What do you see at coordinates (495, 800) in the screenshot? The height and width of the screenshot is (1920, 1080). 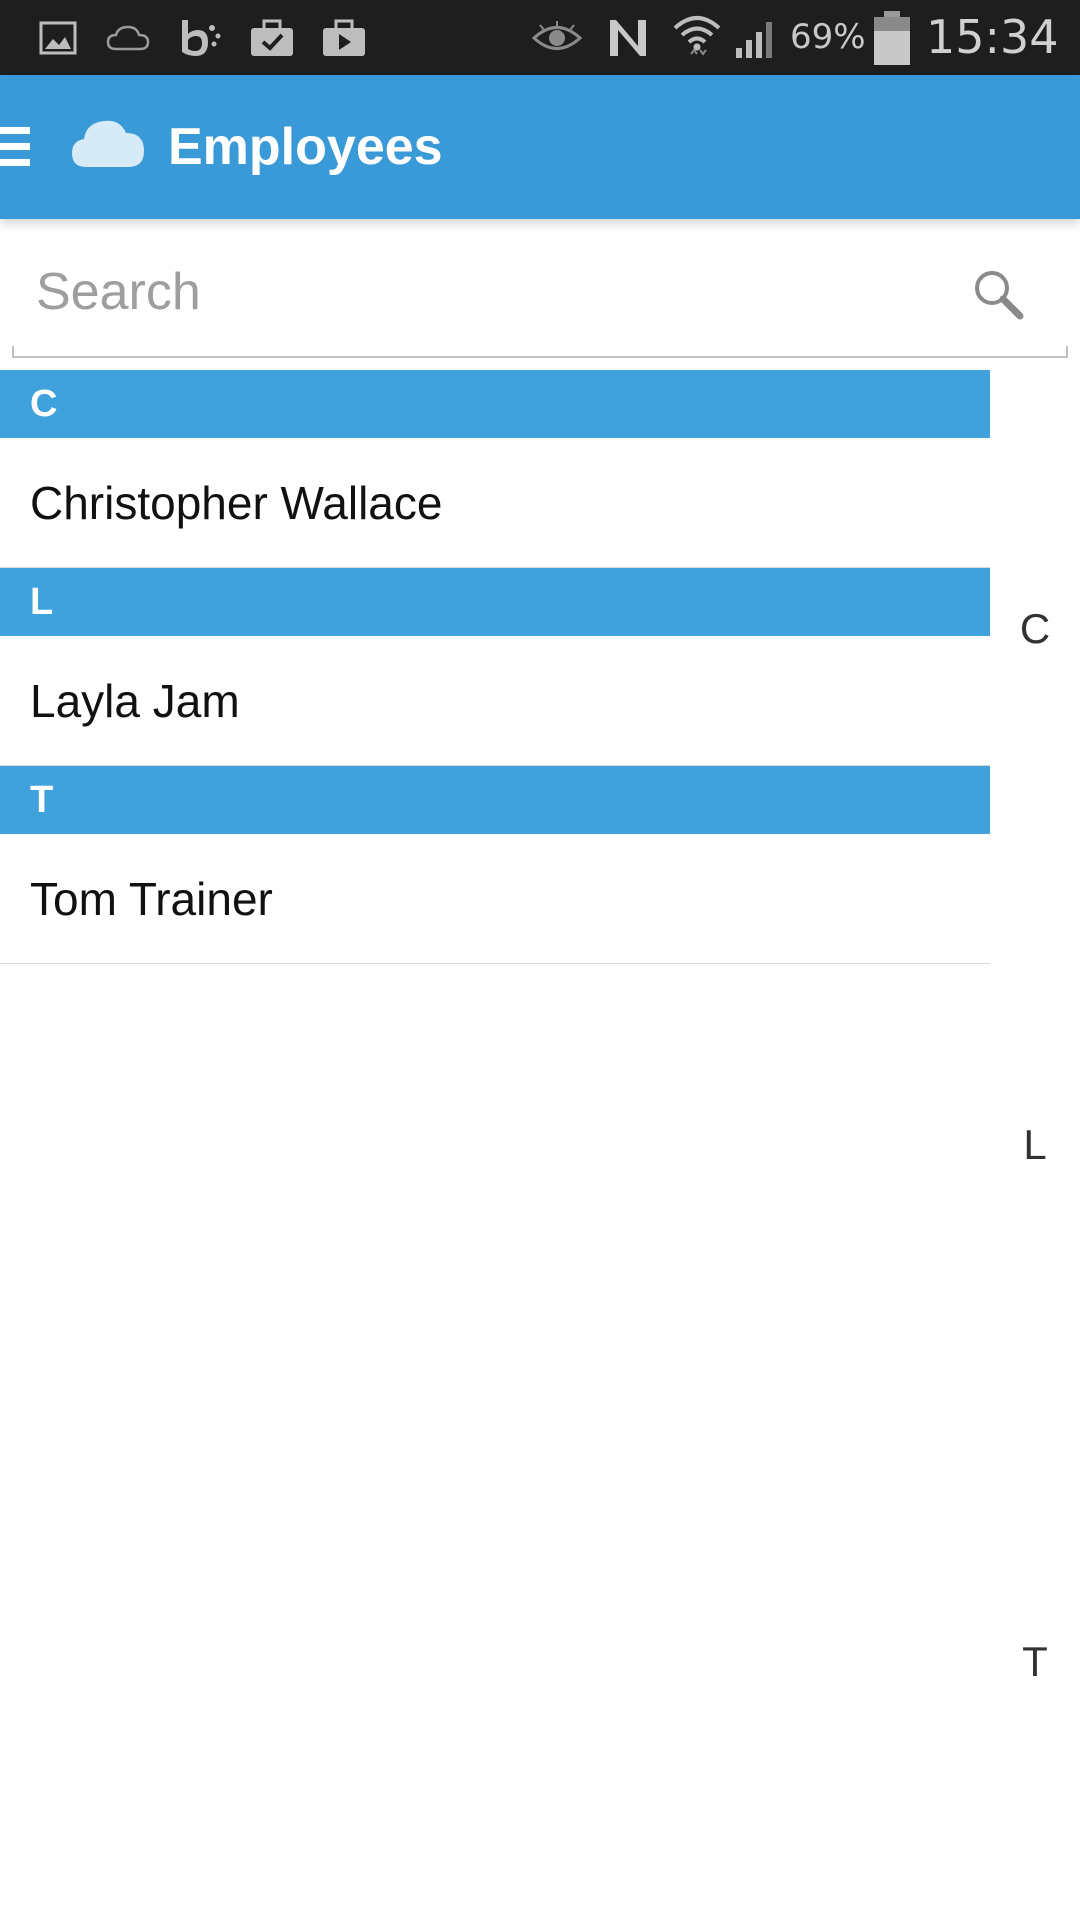 I see `section-header: T` at bounding box center [495, 800].